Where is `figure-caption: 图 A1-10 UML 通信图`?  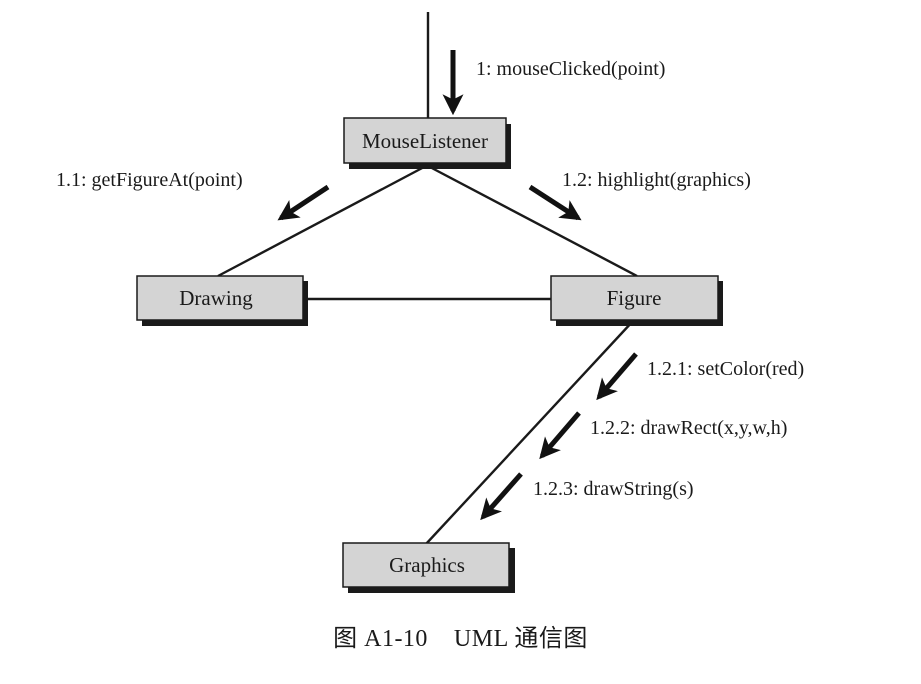 figure-caption: 图 A1-10 UML 通信图 is located at coordinates (460, 639).